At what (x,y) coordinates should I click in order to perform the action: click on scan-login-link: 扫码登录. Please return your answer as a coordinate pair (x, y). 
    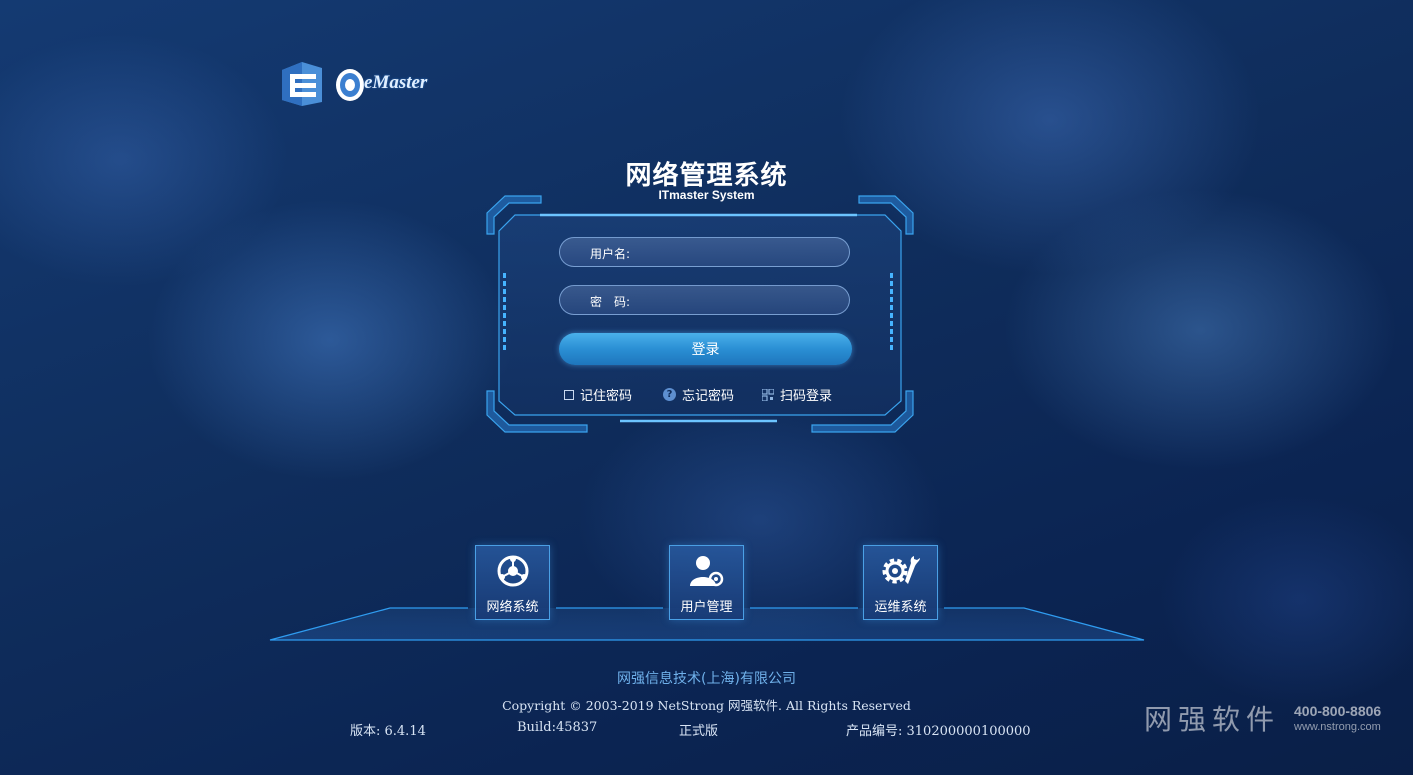
    Looking at the image, I should click on (797, 394).